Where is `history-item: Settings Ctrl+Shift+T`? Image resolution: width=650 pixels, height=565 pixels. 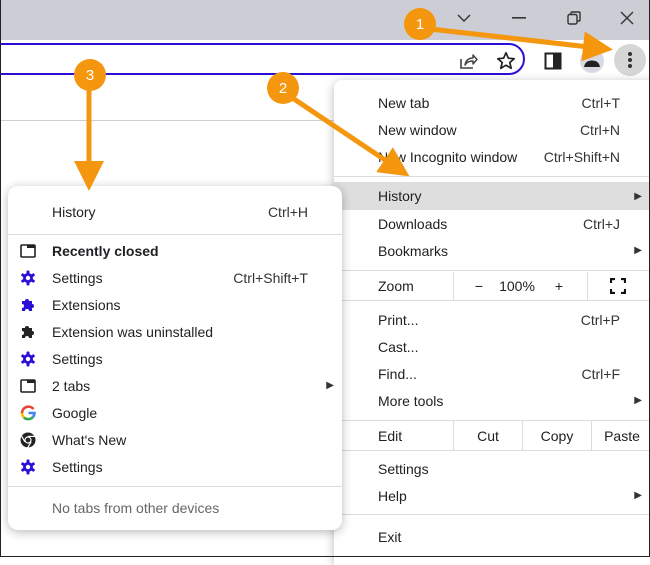 history-item: Settings Ctrl+Shift+T is located at coordinates (175, 277).